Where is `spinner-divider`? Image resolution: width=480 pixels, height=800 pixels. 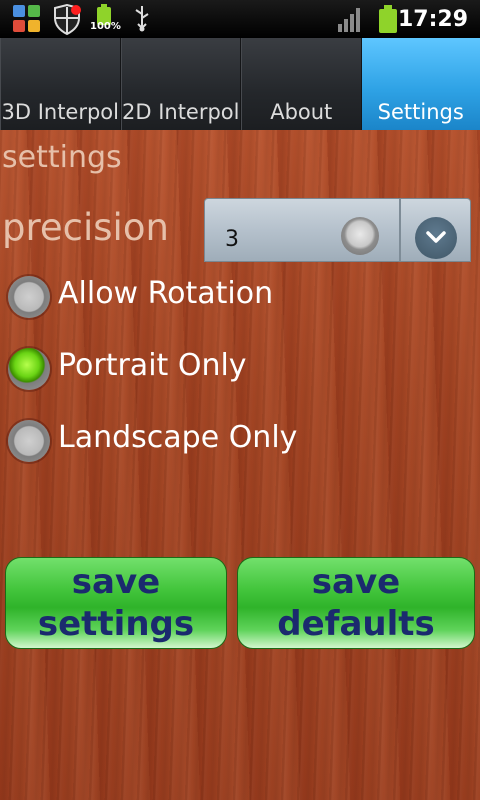
spinner-divider is located at coordinates (400, 230).